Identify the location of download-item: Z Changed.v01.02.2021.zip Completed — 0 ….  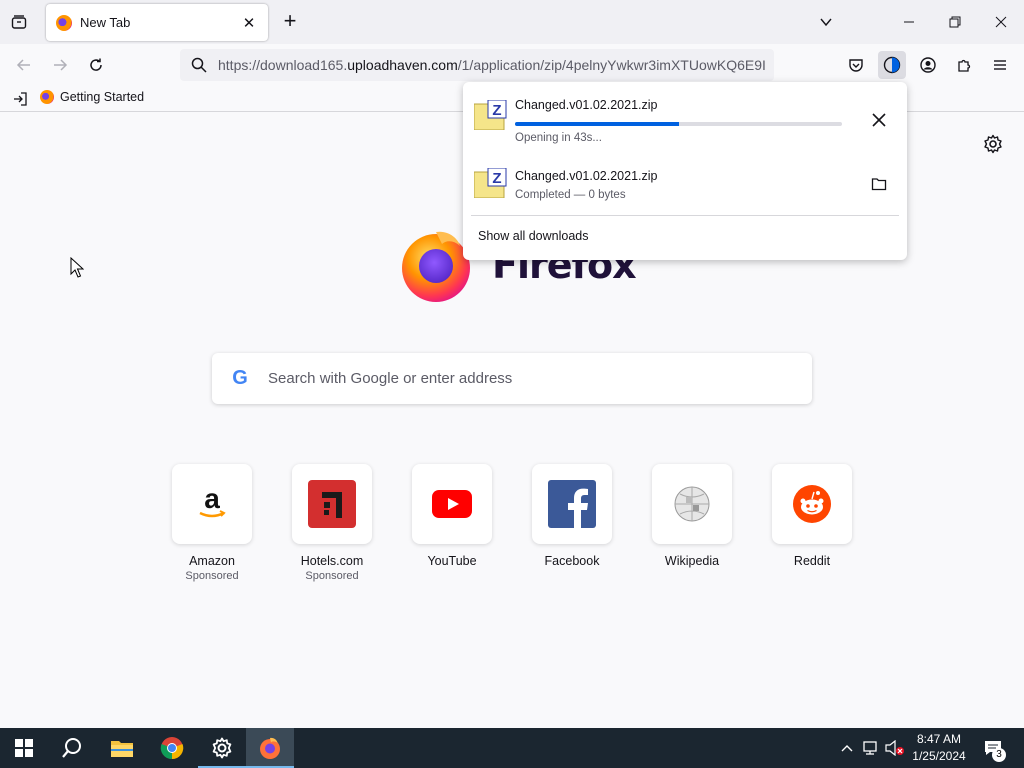
(685, 185).